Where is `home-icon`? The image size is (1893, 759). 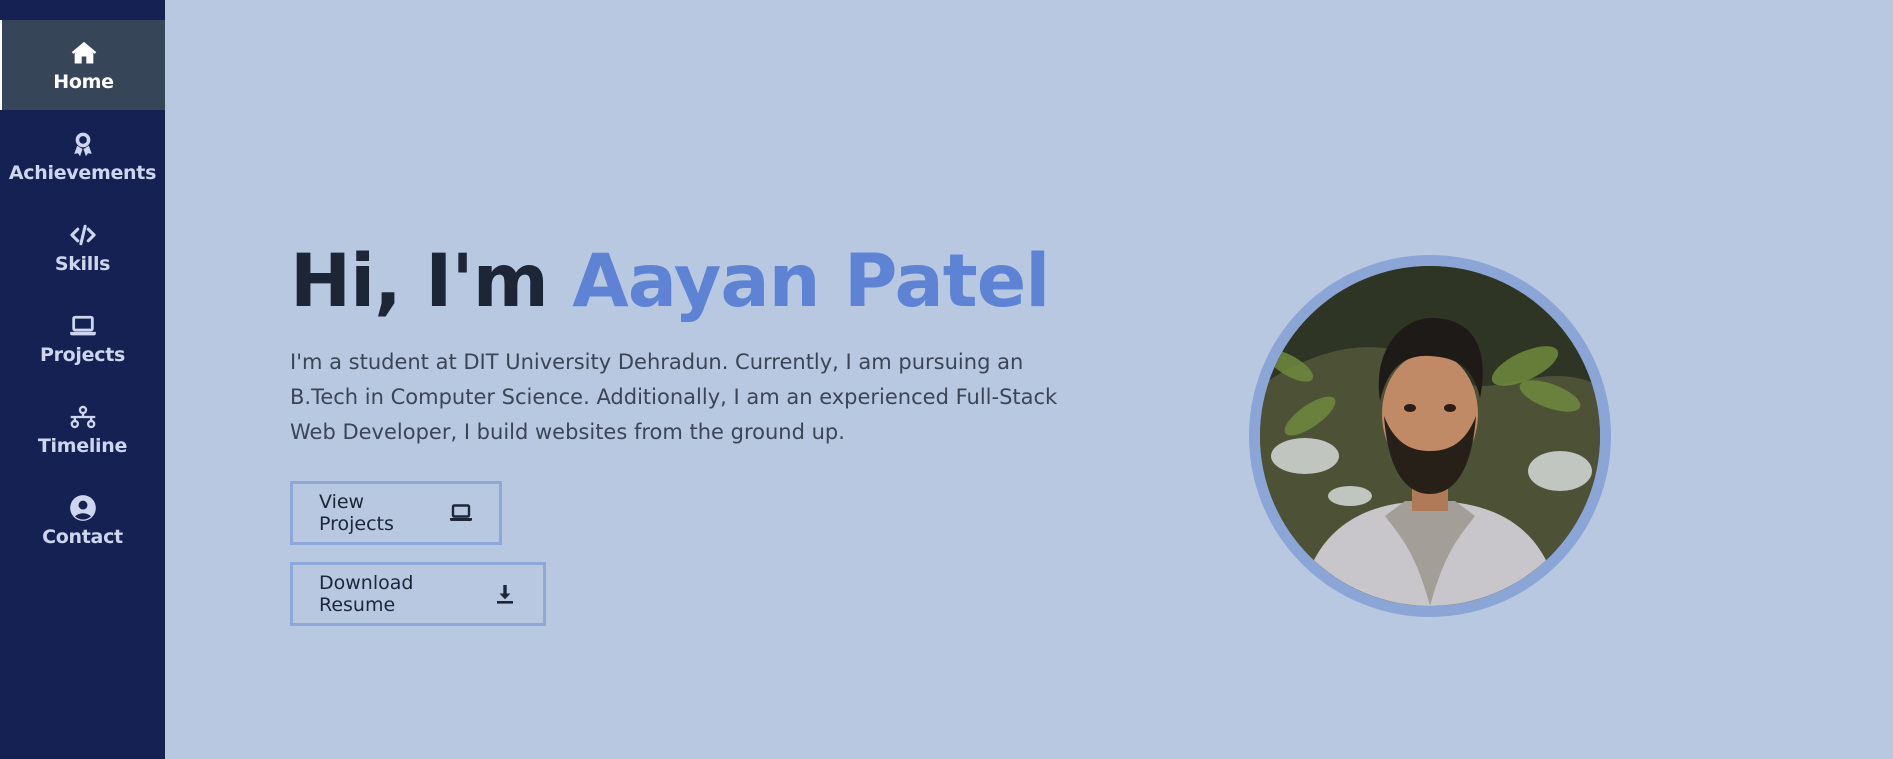 home-icon is located at coordinates (84, 53).